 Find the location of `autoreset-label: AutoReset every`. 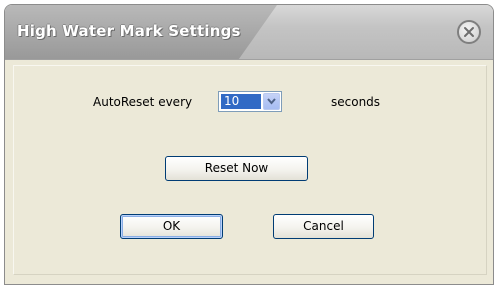

autoreset-label: AutoReset every is located at coordinates (143, 102).